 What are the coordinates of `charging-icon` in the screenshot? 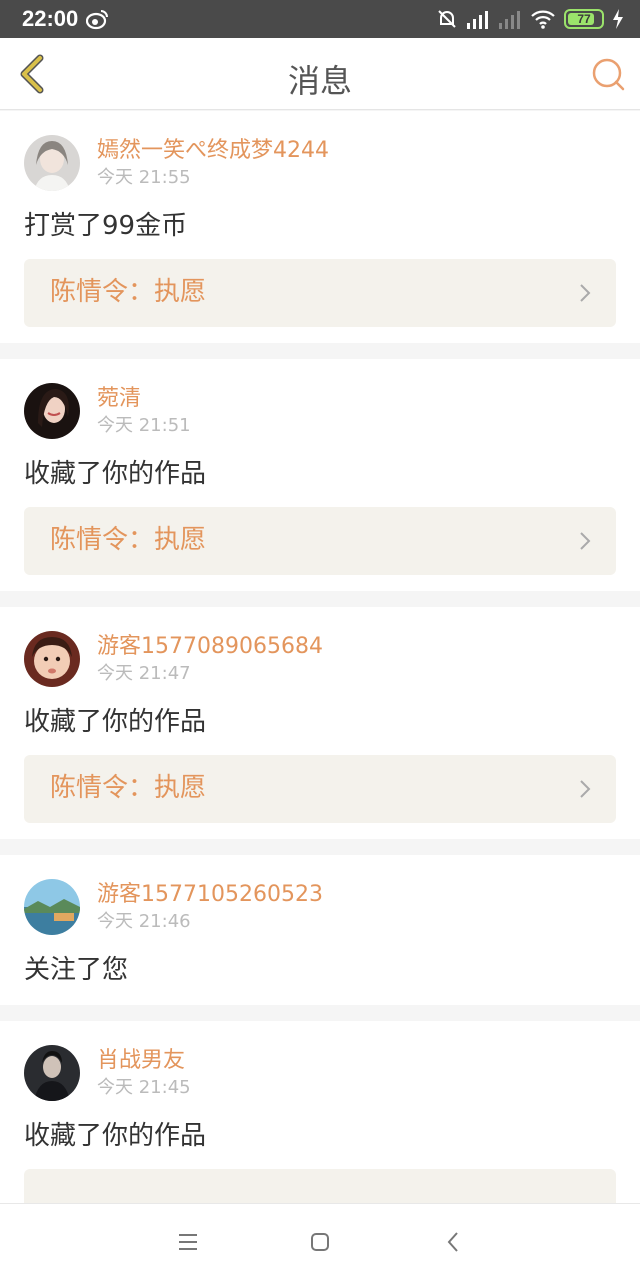 It's located at (618, 19).